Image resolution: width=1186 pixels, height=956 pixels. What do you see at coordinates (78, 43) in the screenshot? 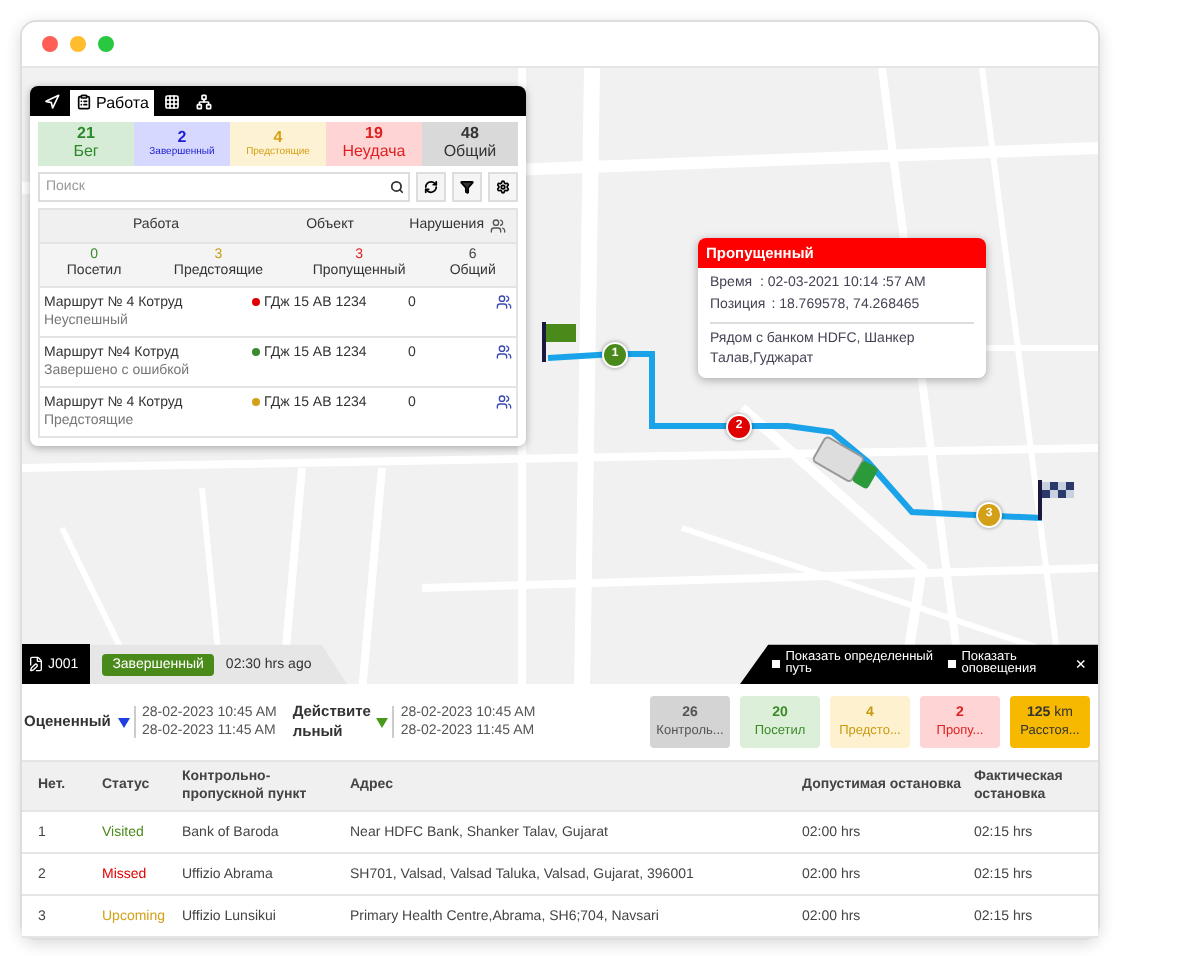
I see `minimize-window-dot` at bounding box center [78, 43].